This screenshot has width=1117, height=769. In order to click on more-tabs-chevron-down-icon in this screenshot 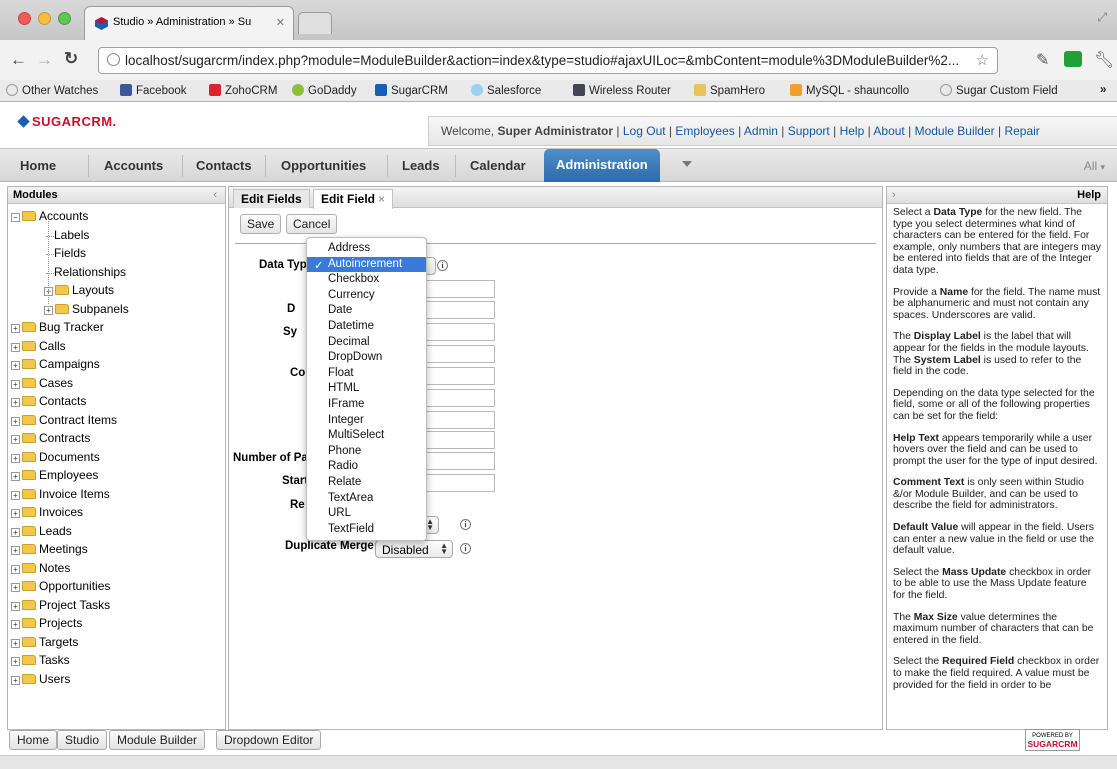, I will do `click(687, 164)`.